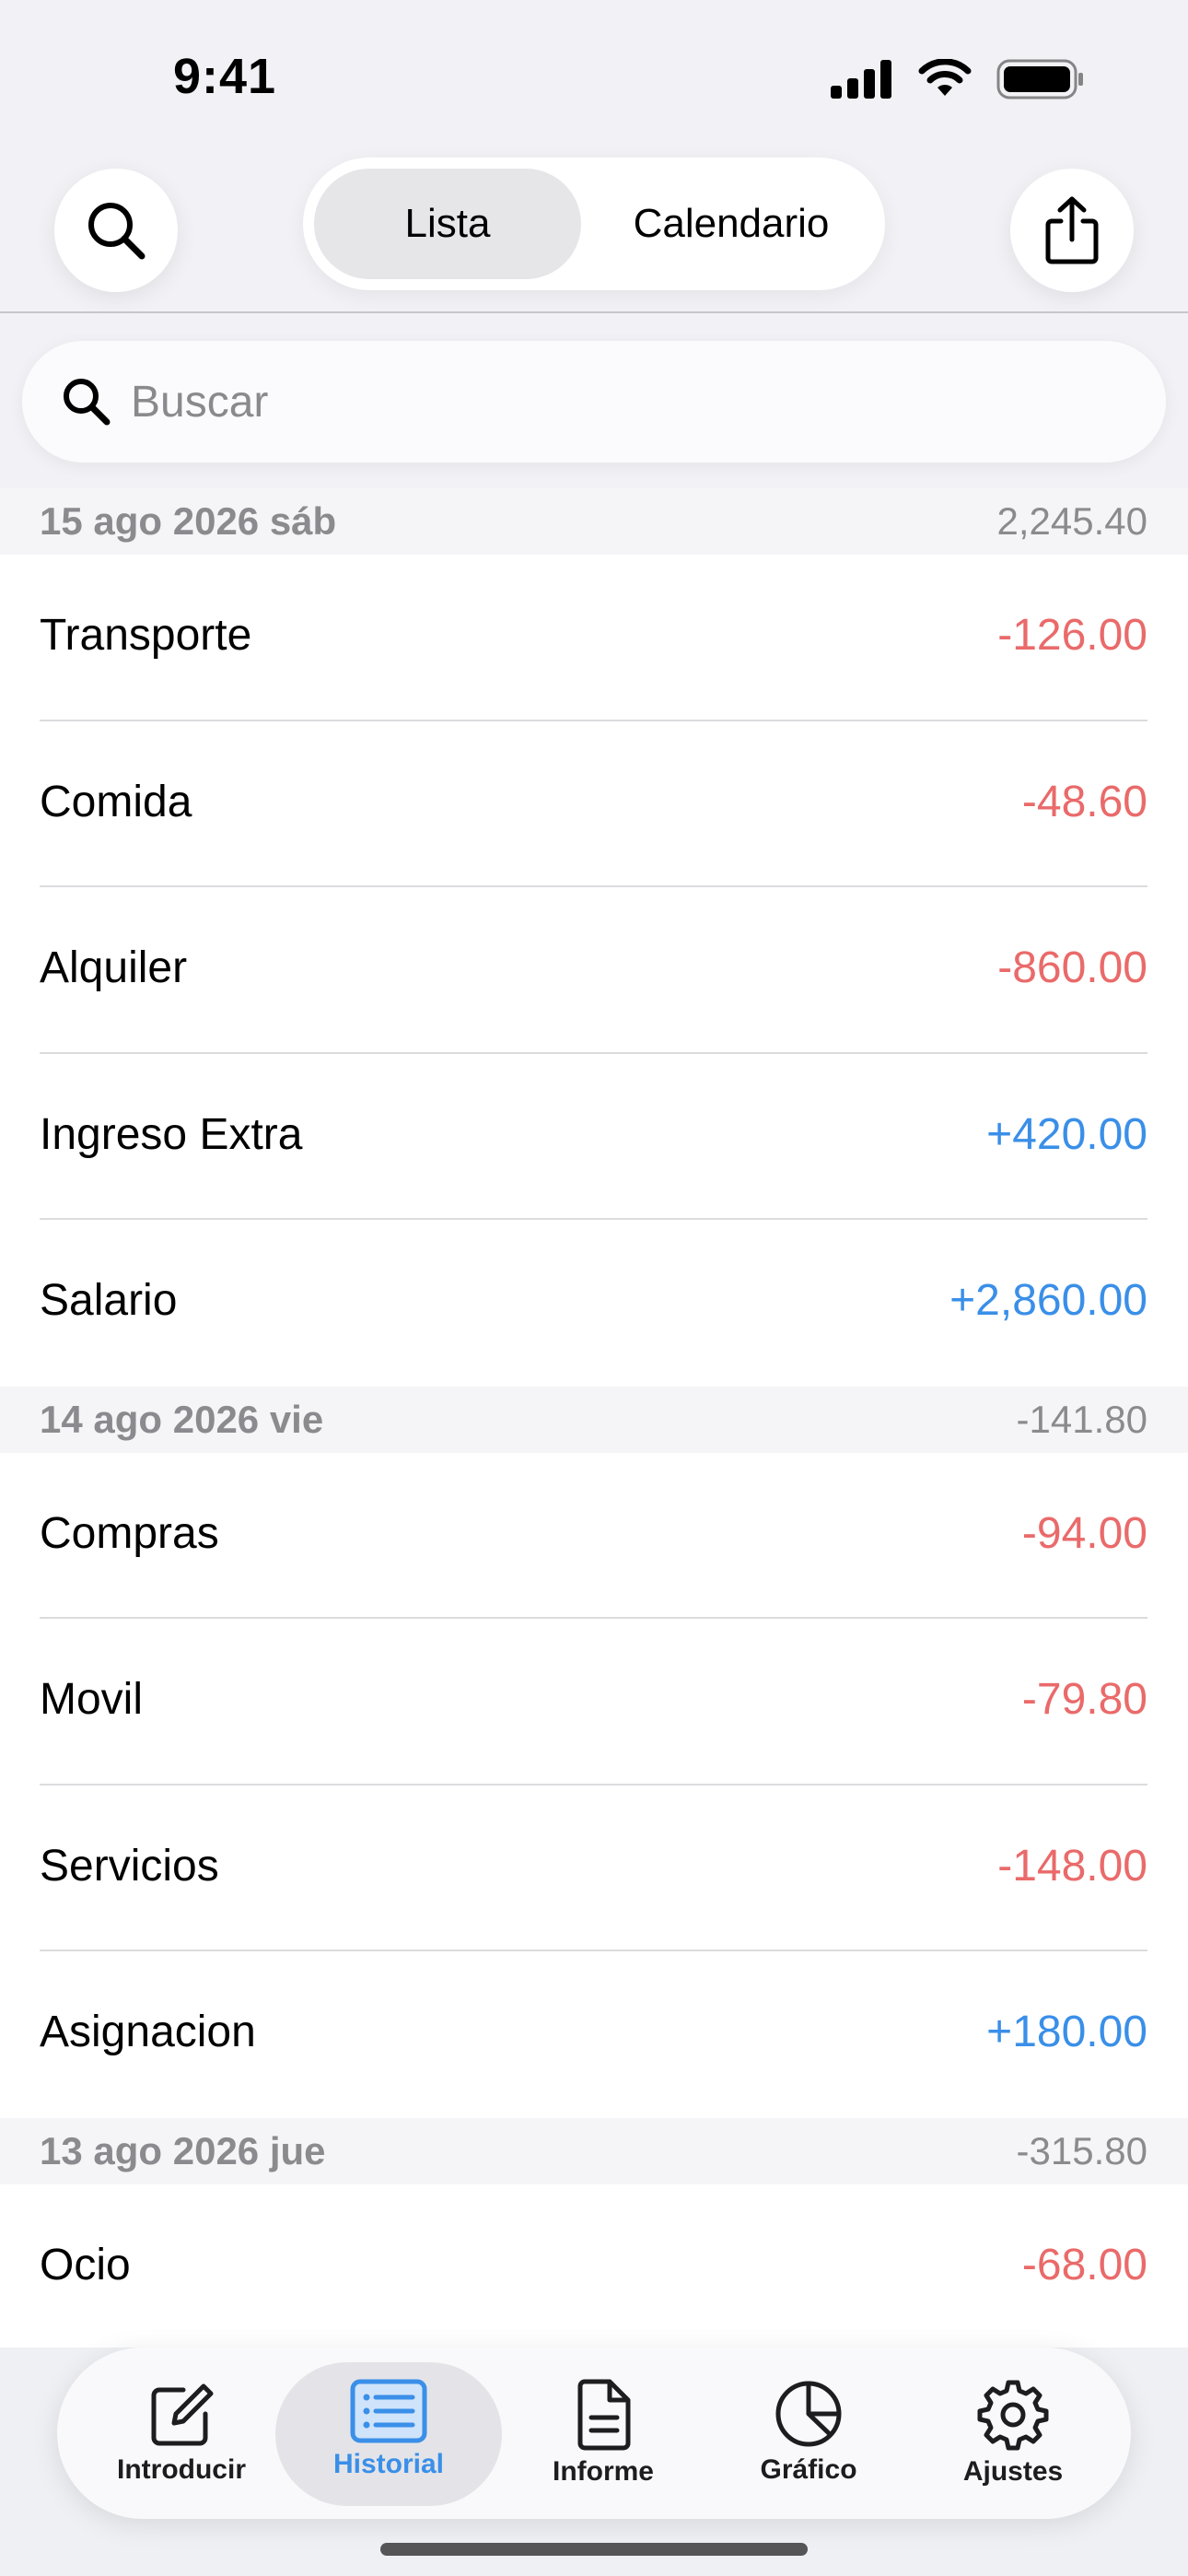 Image resolution: width=1188 pixels, height=2576 pixels. What do you see at coordinates (594, 638) in the screenshot?
I see `transaction-row: Transporte -126.00` at bounding box center [594, 638].